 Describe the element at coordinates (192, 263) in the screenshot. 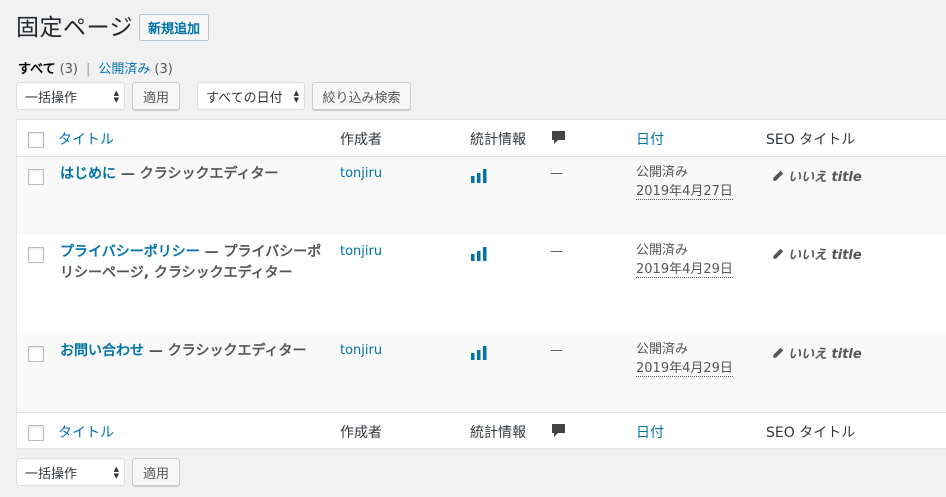

I see `row-title-cell: プライバシーポリシー — プライバシーポリシーページ, クラシックエディター` at that location.